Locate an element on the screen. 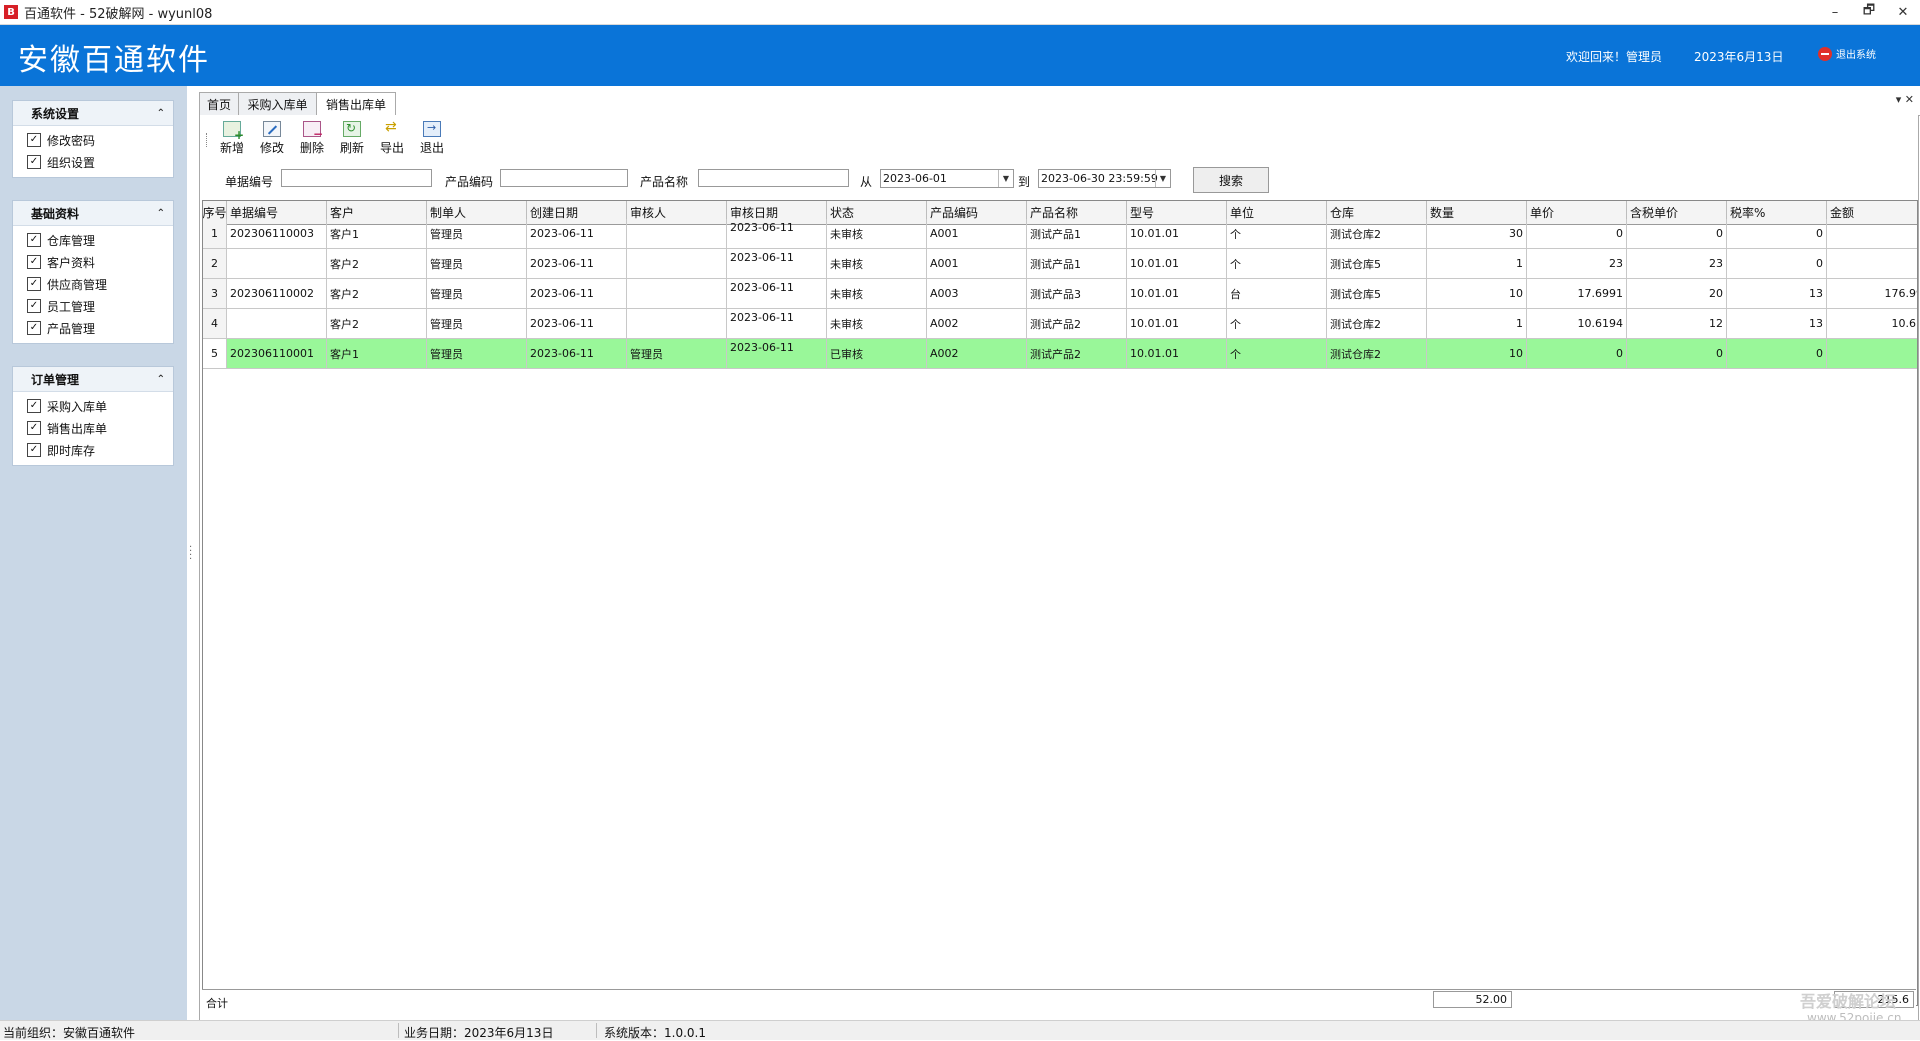  delete-button: 删除 is located at coordinates (312, 137).